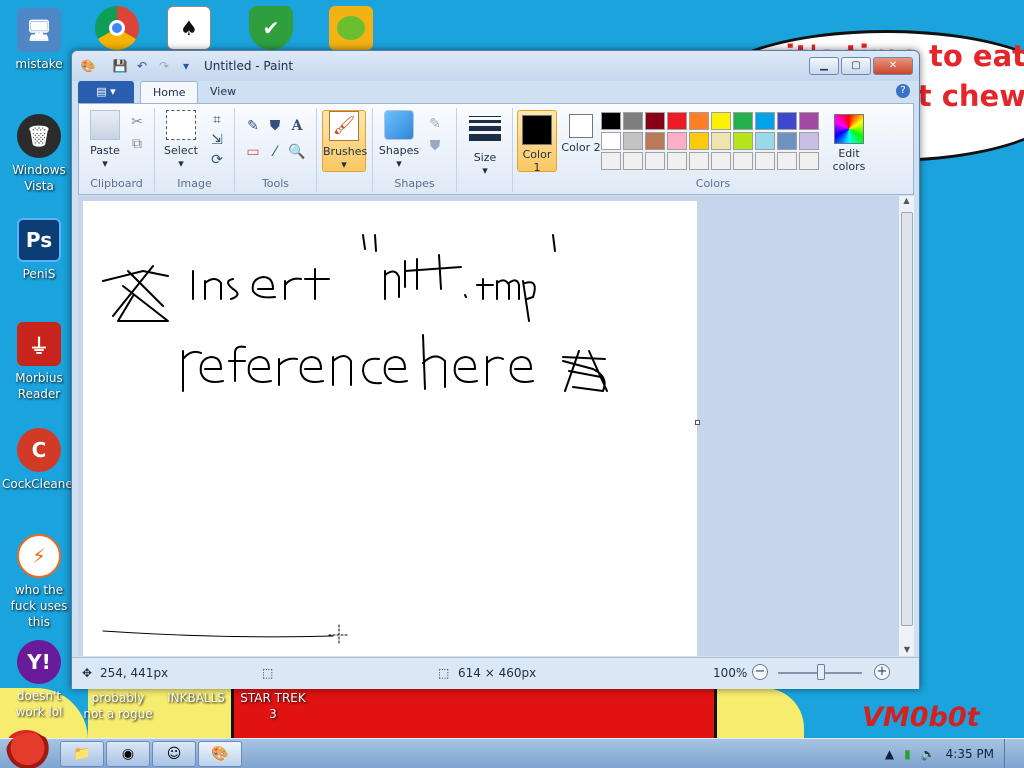 The width and height of the screenshot is (1024, 768). I want to click on select-button: Select ▾, so click(181, 140).